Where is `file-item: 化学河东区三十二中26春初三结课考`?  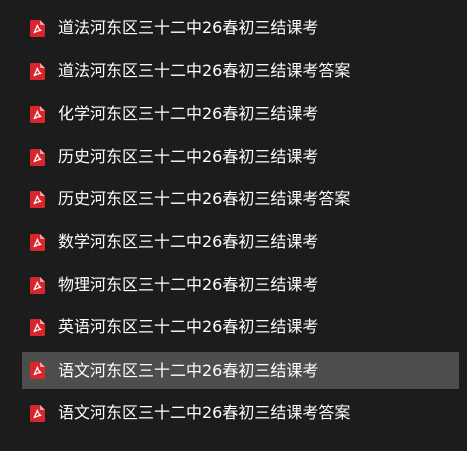 file-item: 化学河东区三十二中26春初三结课考 is located at coordinates (240, 114).